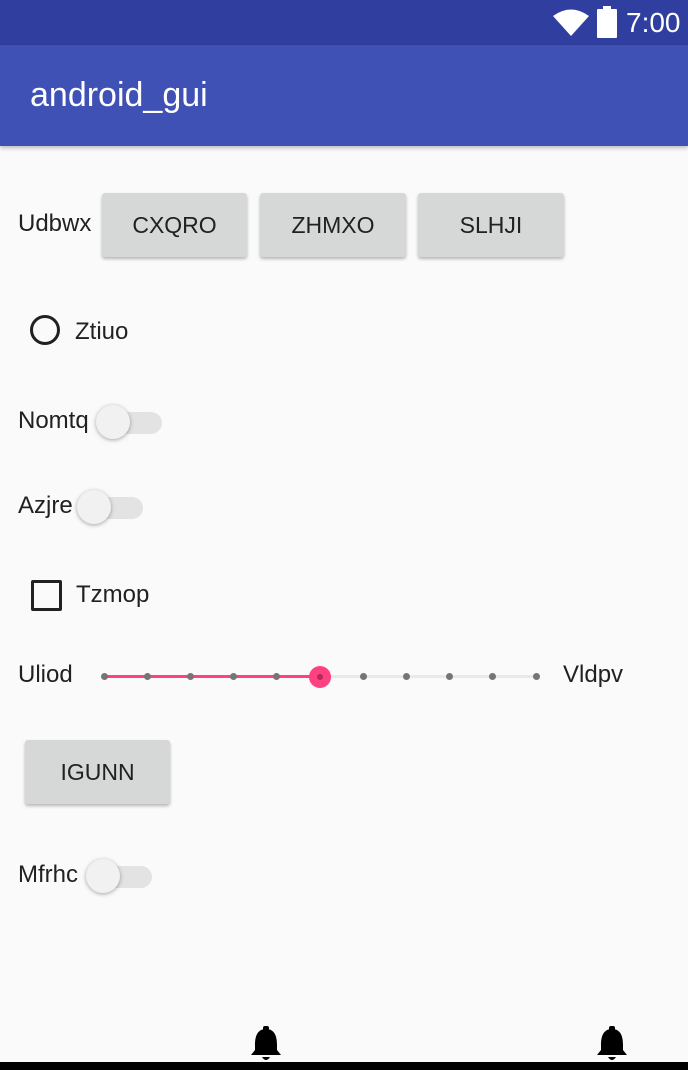  Describe the element at coordinates (97, 772) in the screenshot. I see `igunn-button: IGUNN` at that location.